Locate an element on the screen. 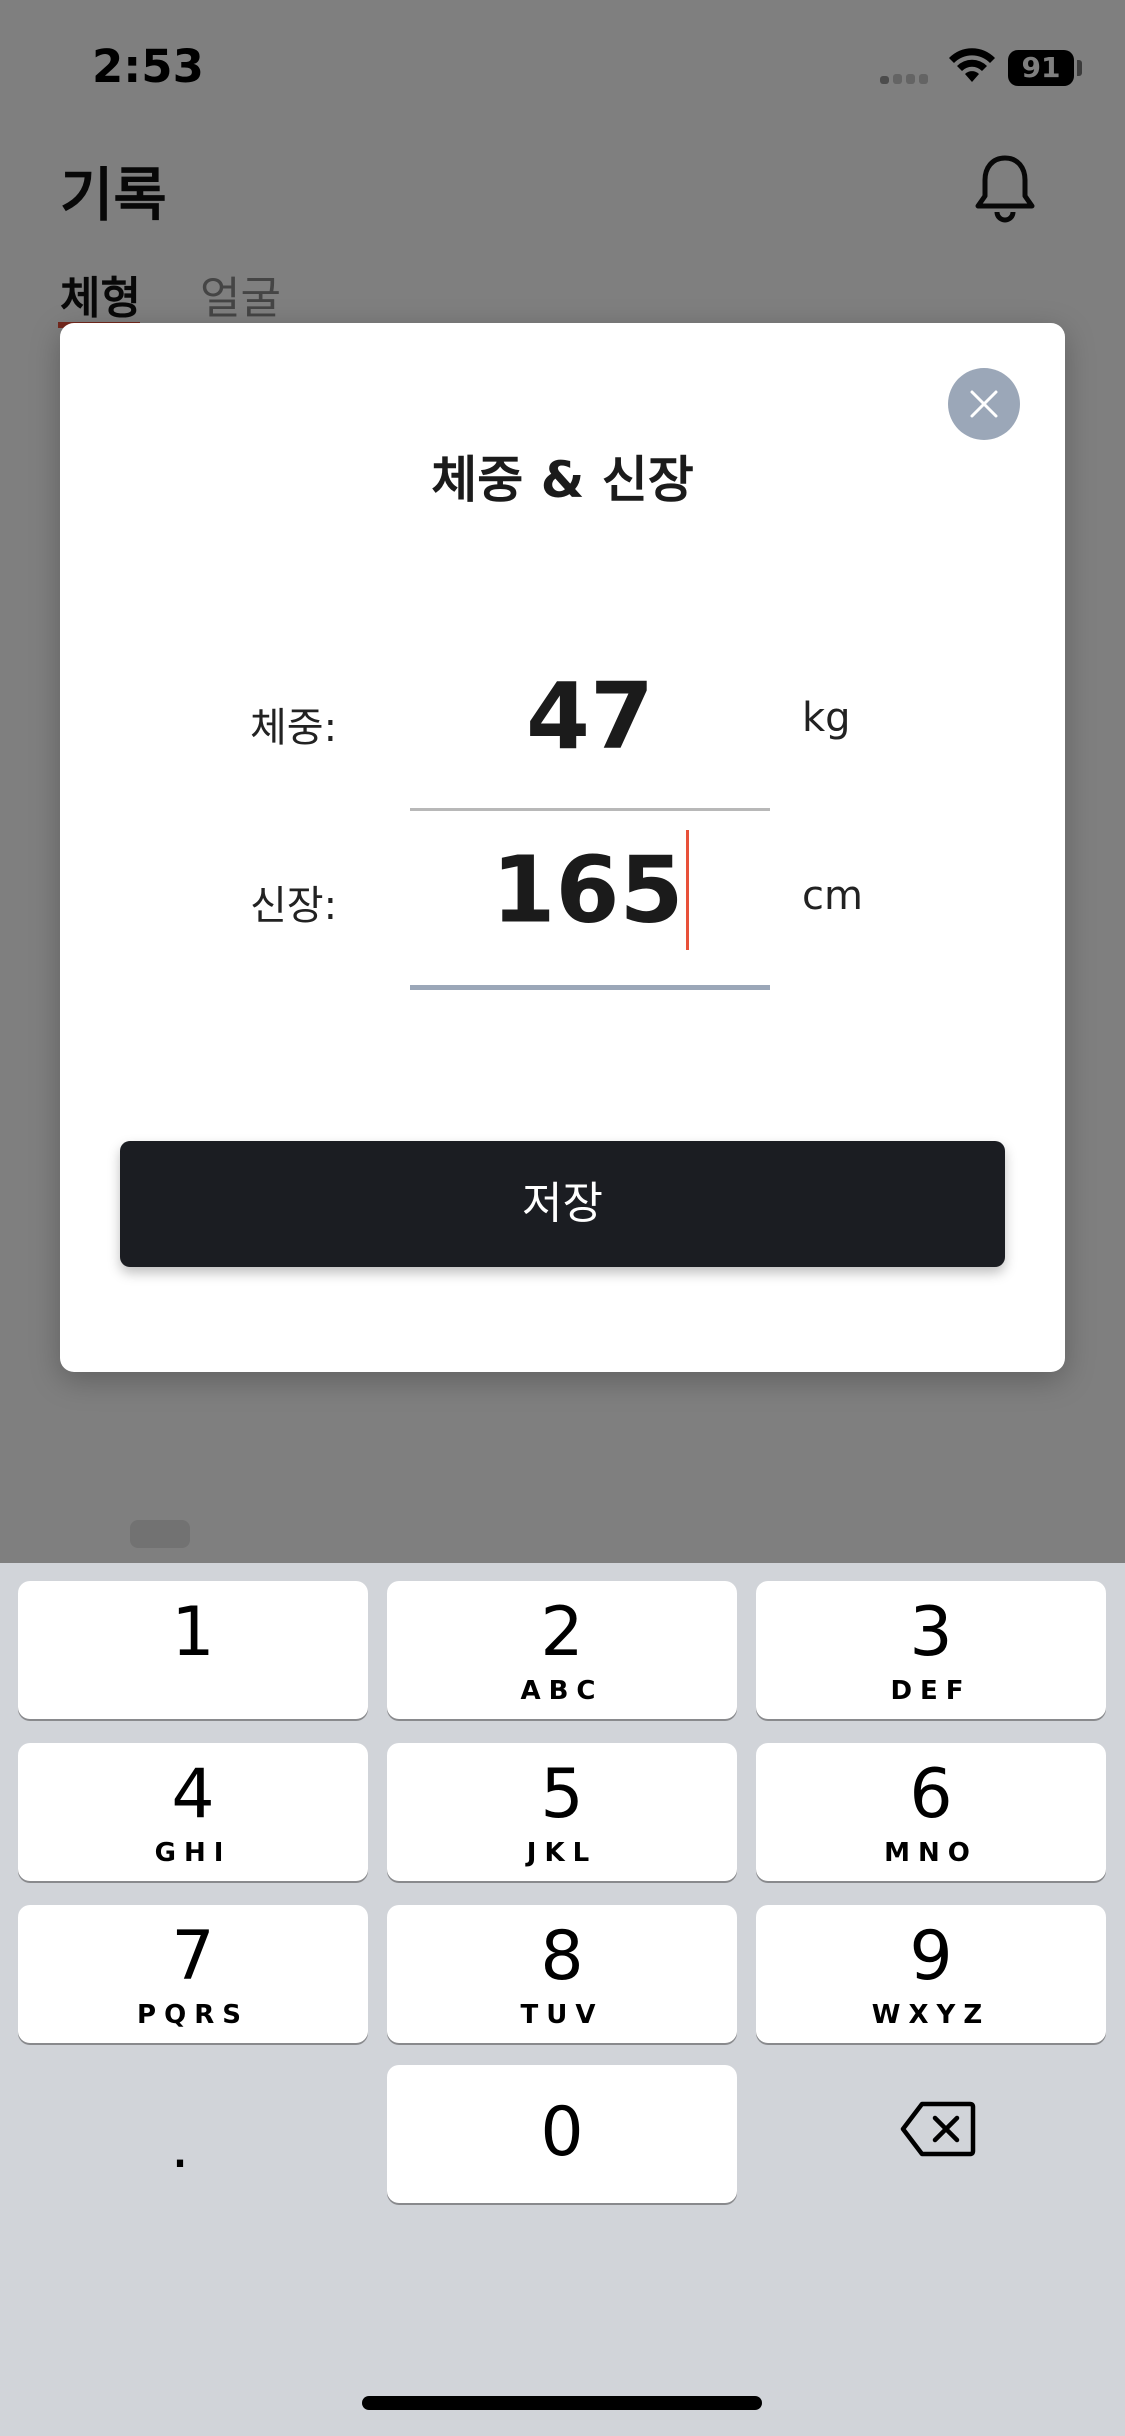  key-2: 2 ABC is located at coordinates (562, 1650).